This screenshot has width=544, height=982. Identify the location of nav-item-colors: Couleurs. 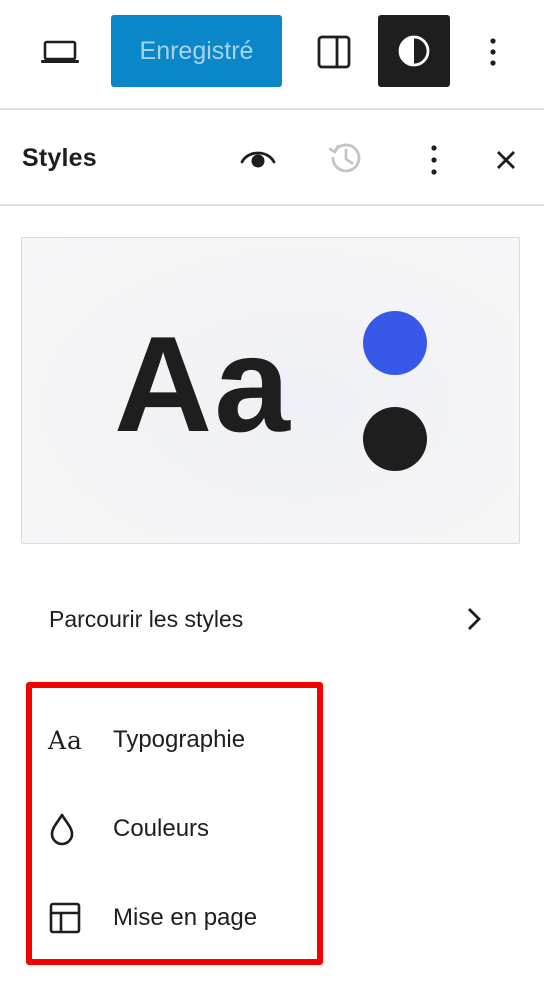
(178, 829).